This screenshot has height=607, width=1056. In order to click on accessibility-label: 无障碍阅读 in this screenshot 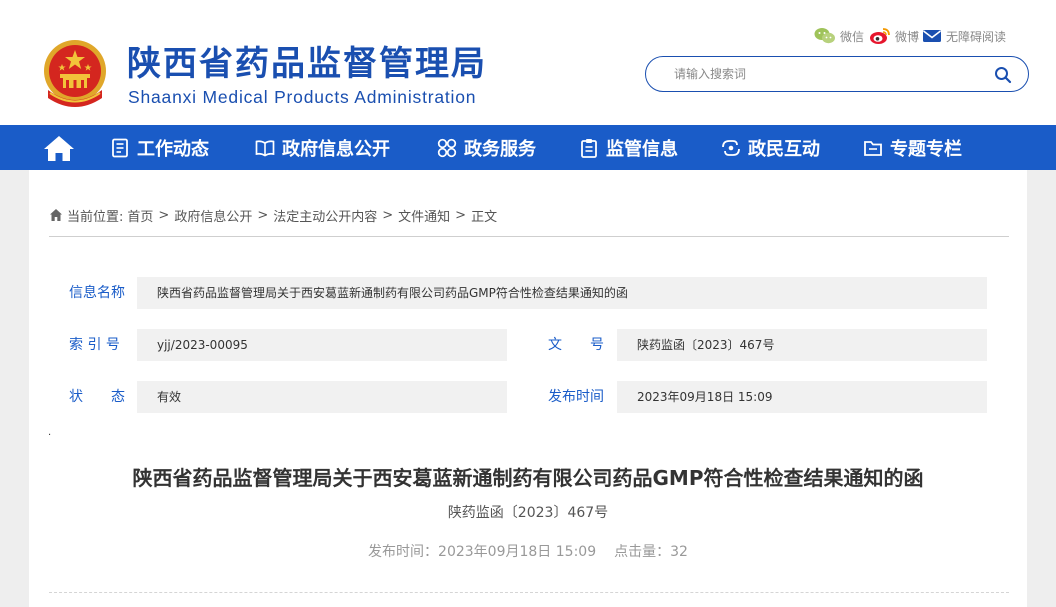, I will do `click(976, 36)`.